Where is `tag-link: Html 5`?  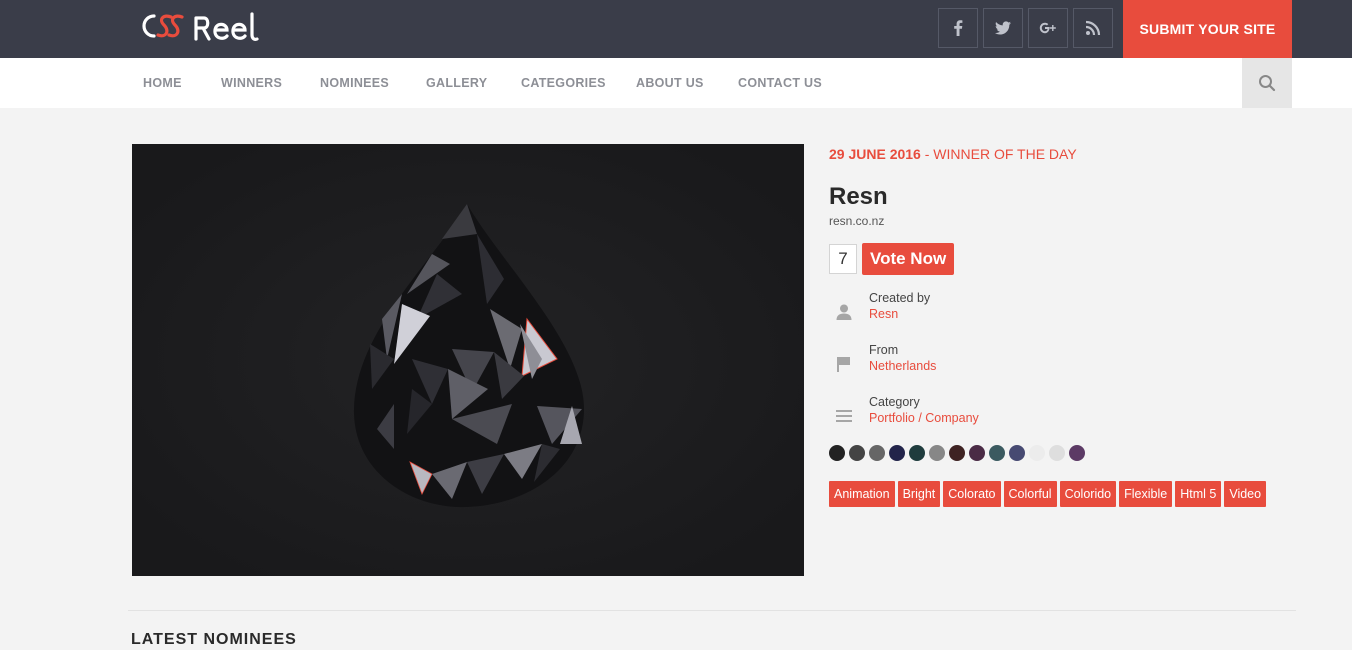 tag-link: Html 5 is located at coordinates (1198, 494).